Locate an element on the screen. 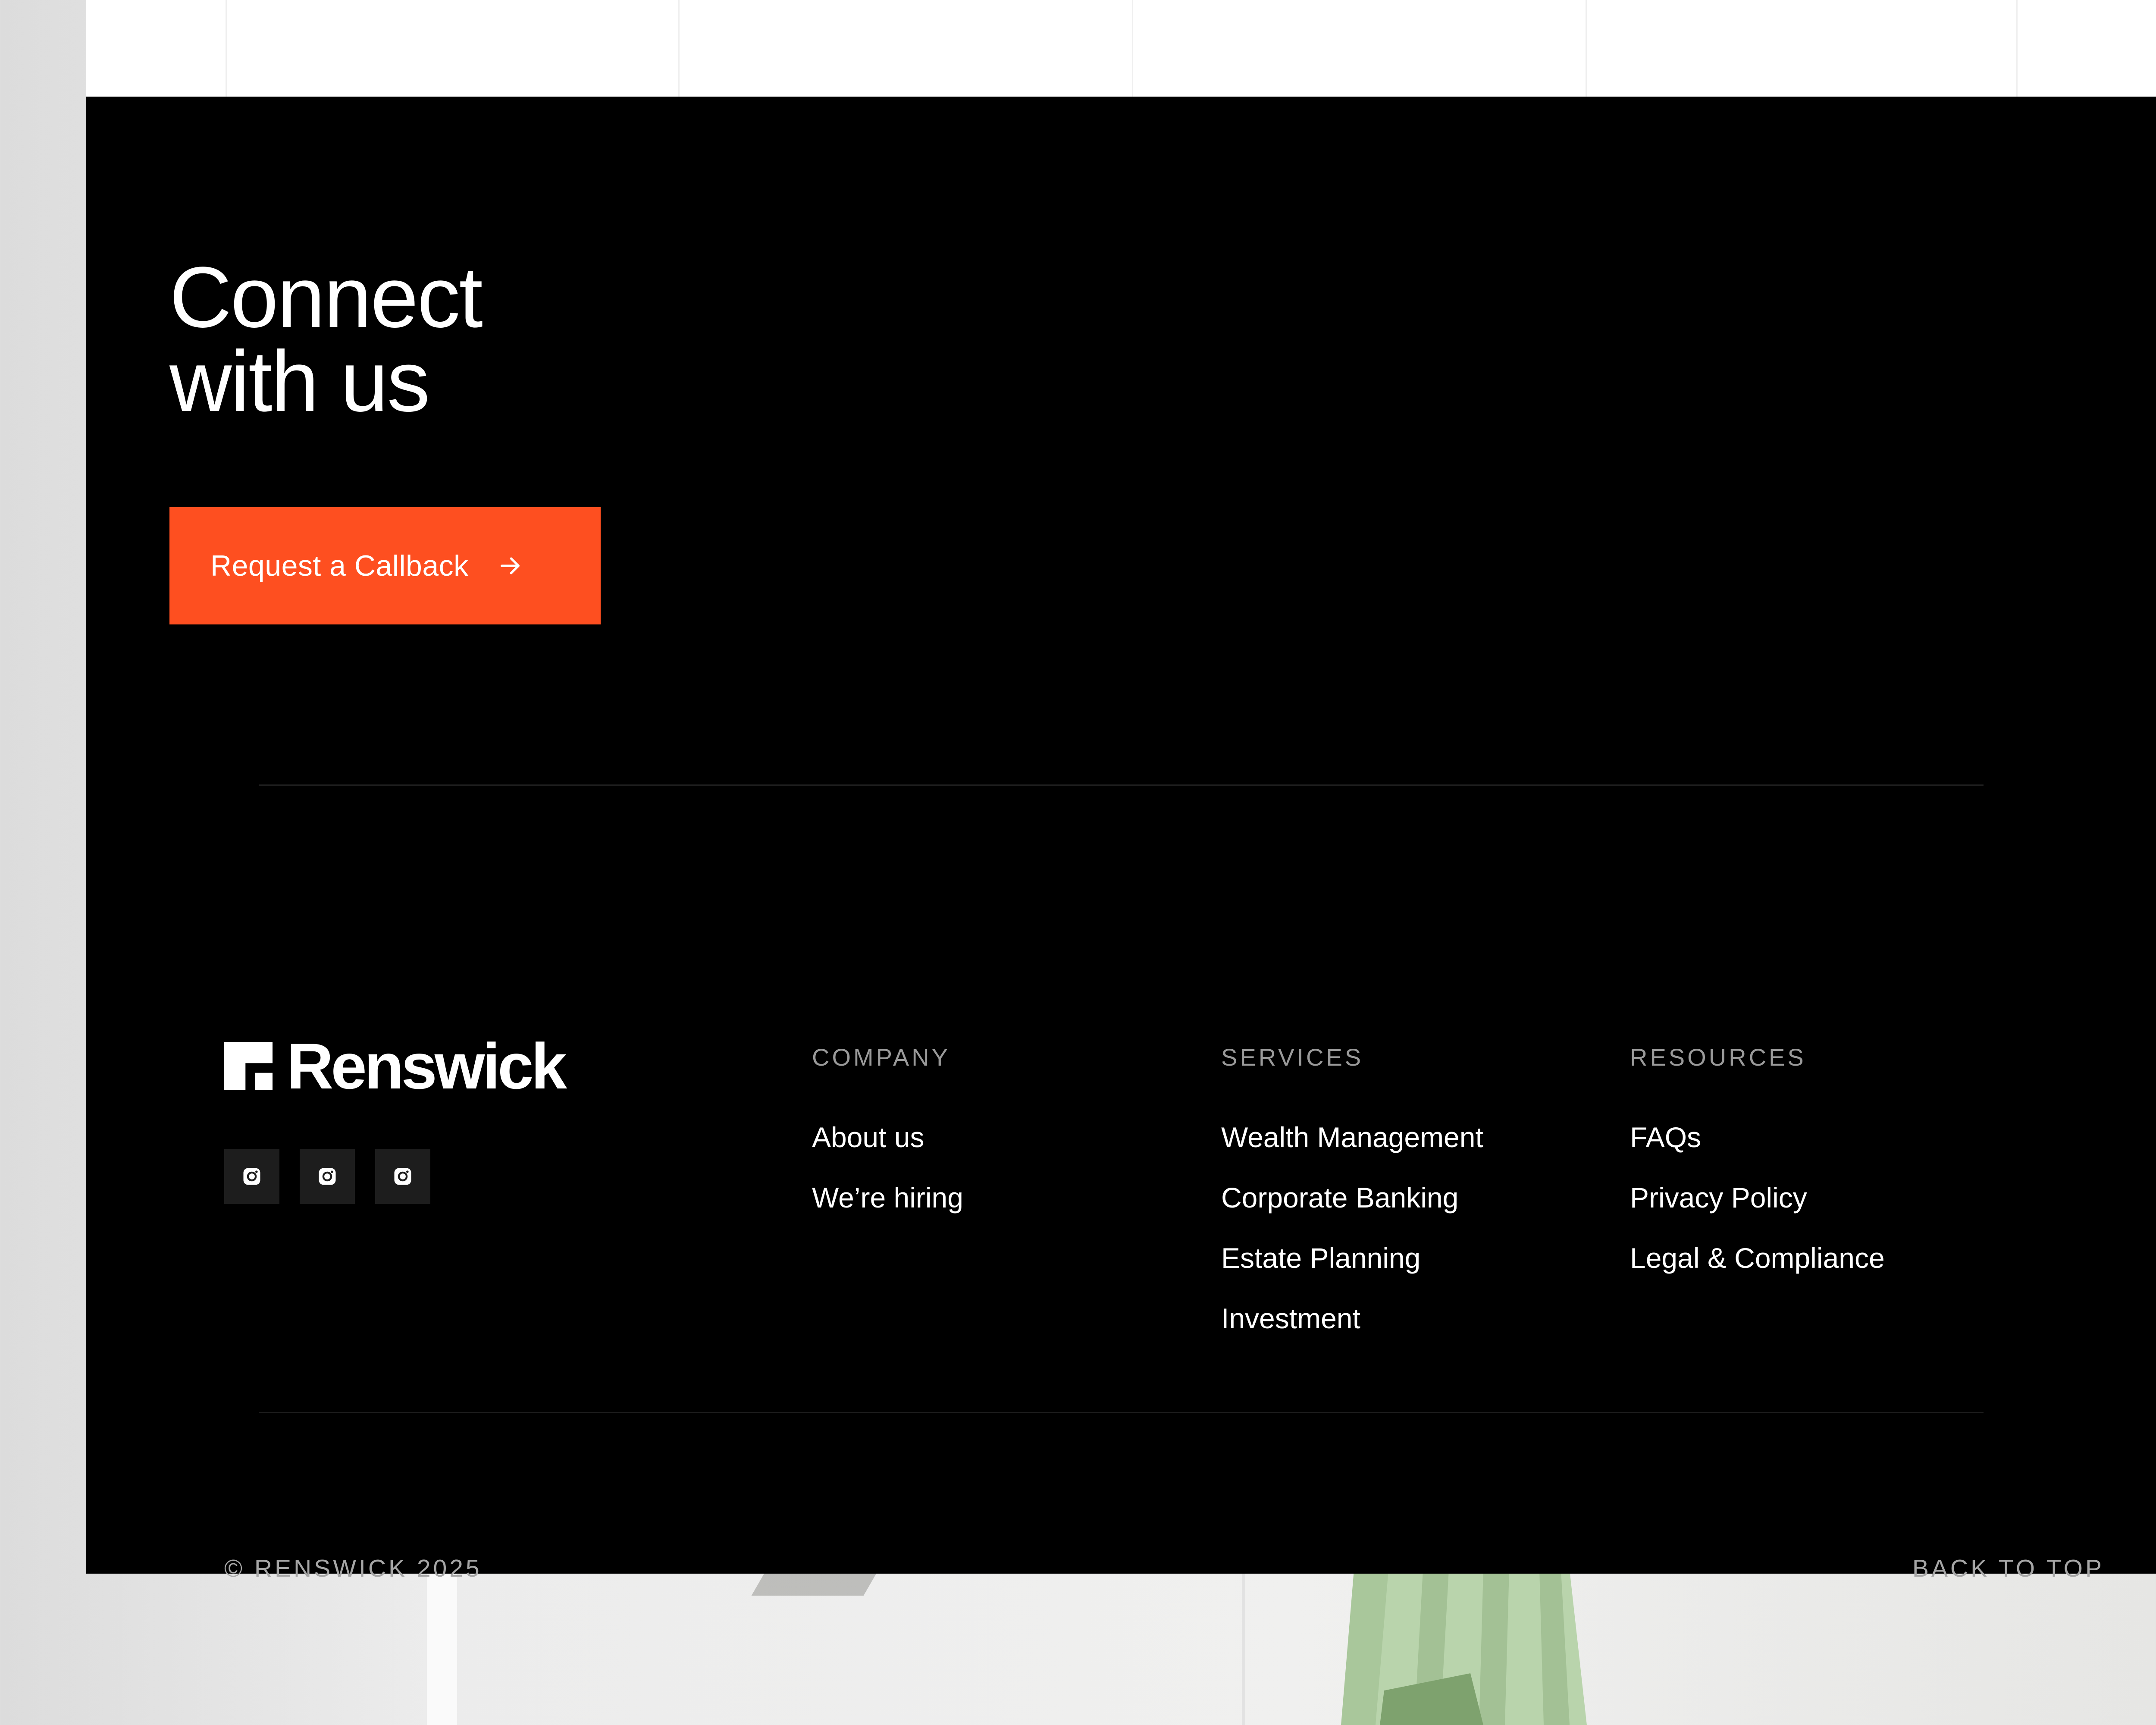 The width and height of the screenshot is (2156, 1725). cta-heading: Connect with us is located at coordinates (471, 340).